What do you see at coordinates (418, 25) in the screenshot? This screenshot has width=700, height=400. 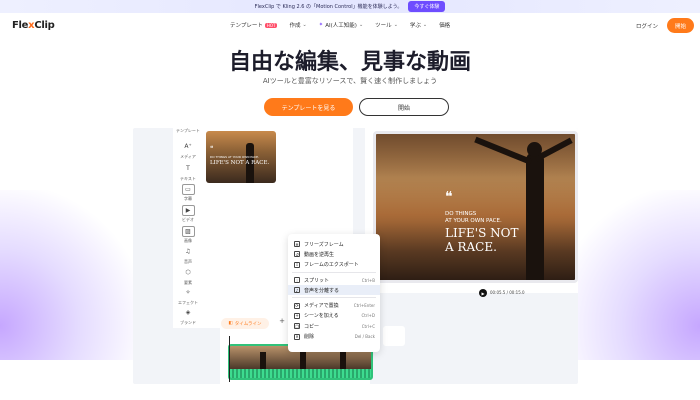 I see `menu-learn: 学ぶ ⌄` at bounding box center [418, 25].